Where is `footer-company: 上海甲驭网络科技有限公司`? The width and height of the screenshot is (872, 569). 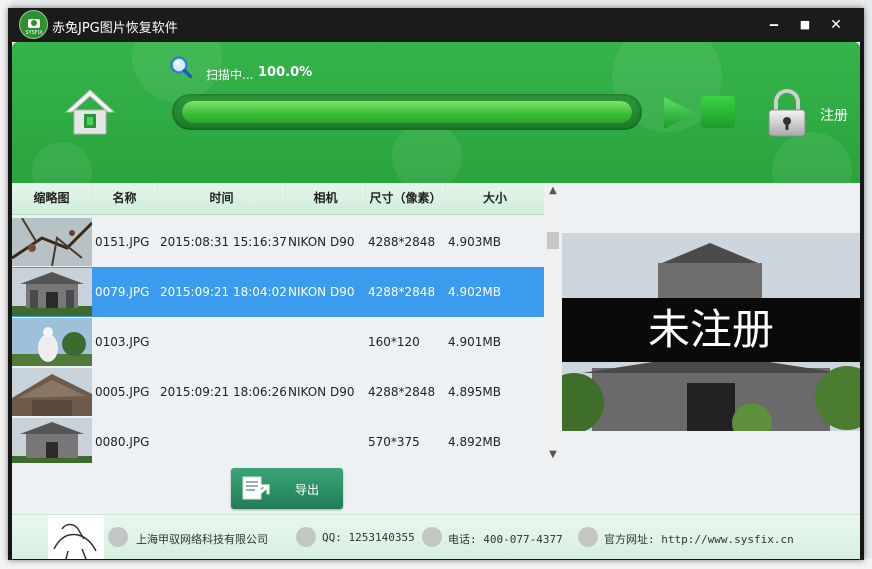 footer-company: 上海甲驭网络科技有限公司 is located at coordinates (202, 539).